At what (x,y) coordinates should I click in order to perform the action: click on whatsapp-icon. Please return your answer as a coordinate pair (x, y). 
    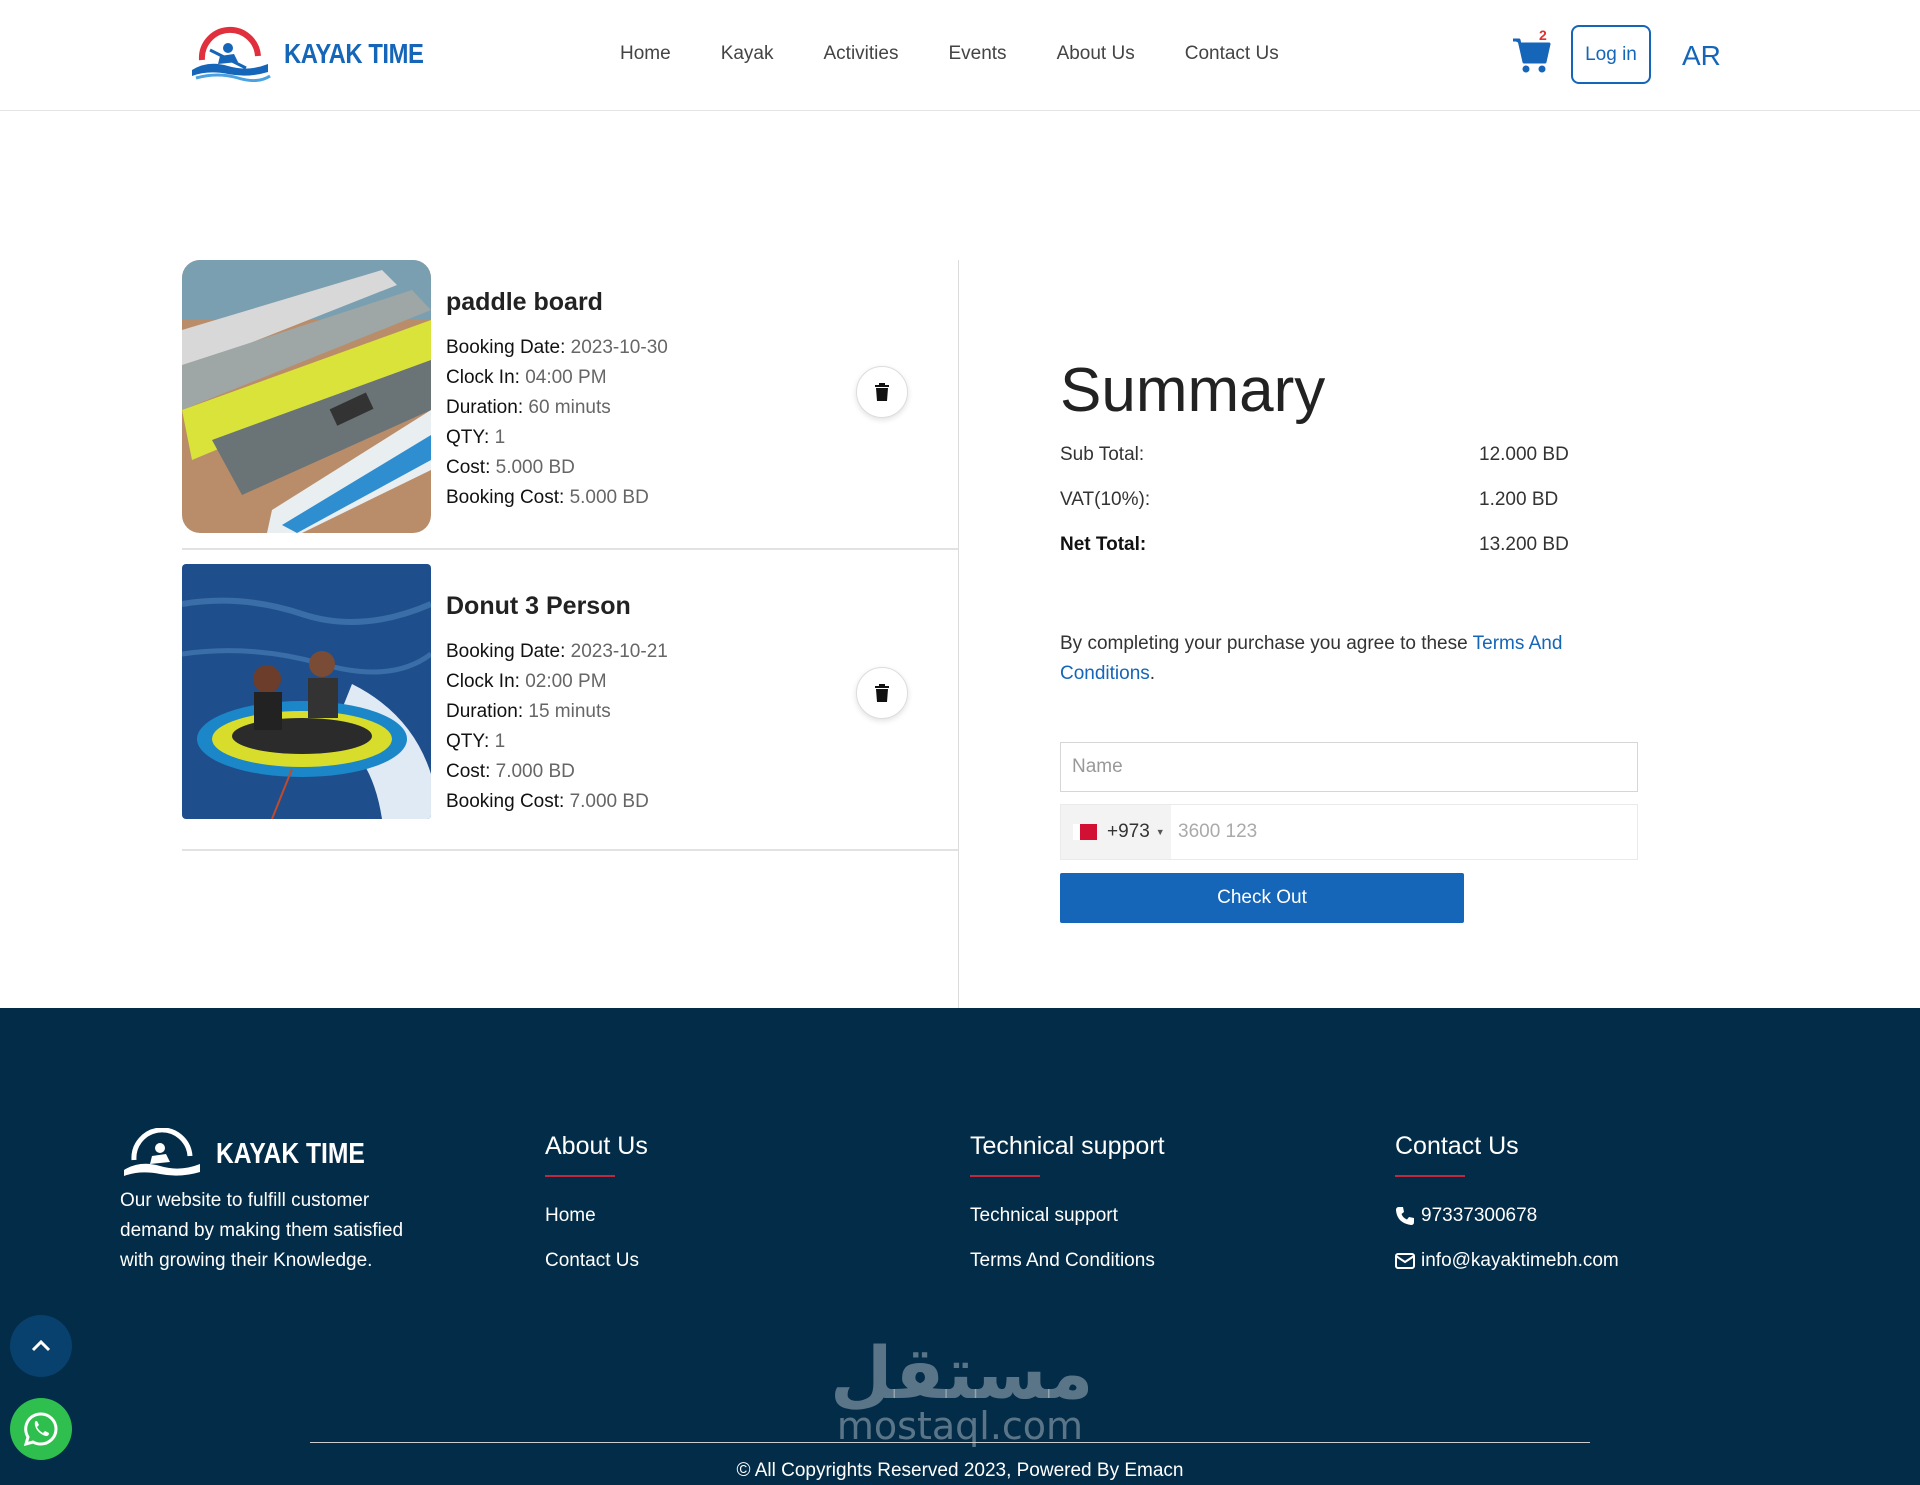
    Looking at the image, I should click on (40, 1429).